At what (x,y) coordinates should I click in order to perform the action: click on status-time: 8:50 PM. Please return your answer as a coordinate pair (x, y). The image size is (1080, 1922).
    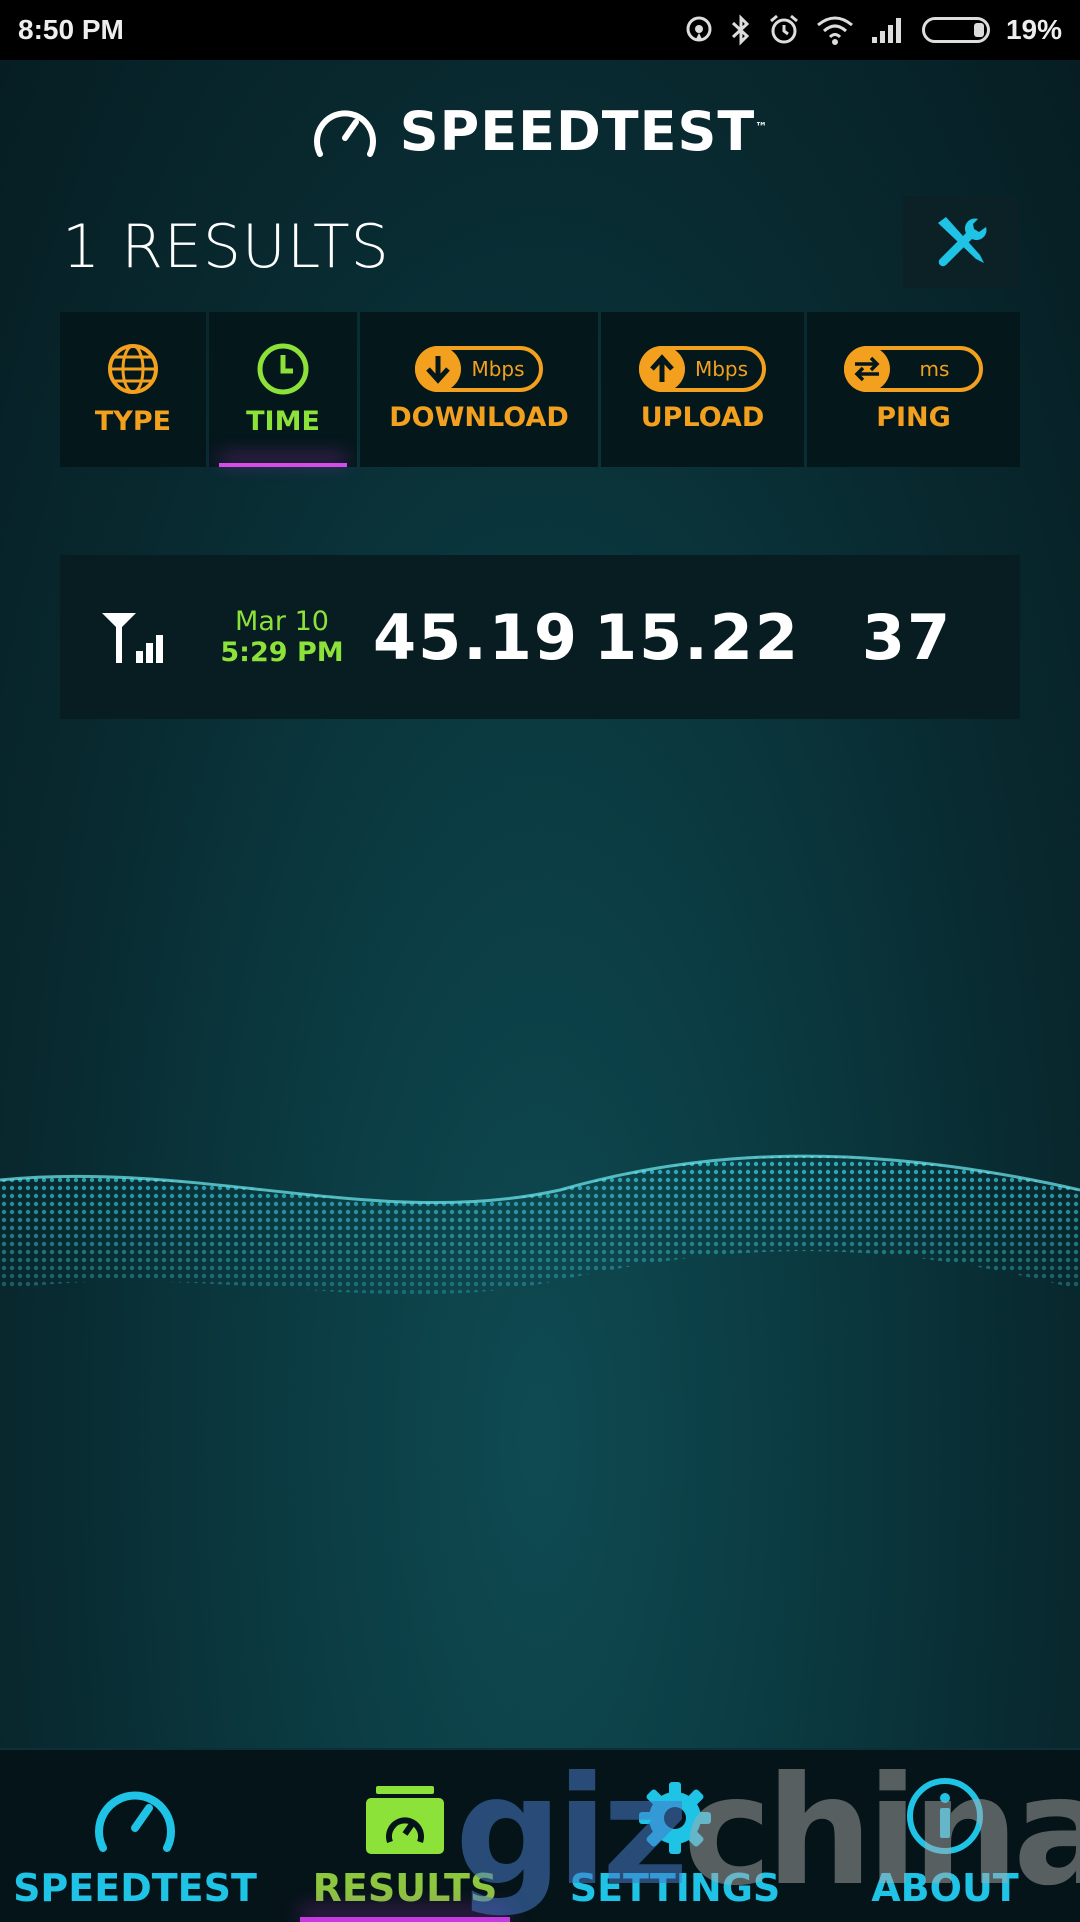
    Looking at the image, I should click on (71, 29).